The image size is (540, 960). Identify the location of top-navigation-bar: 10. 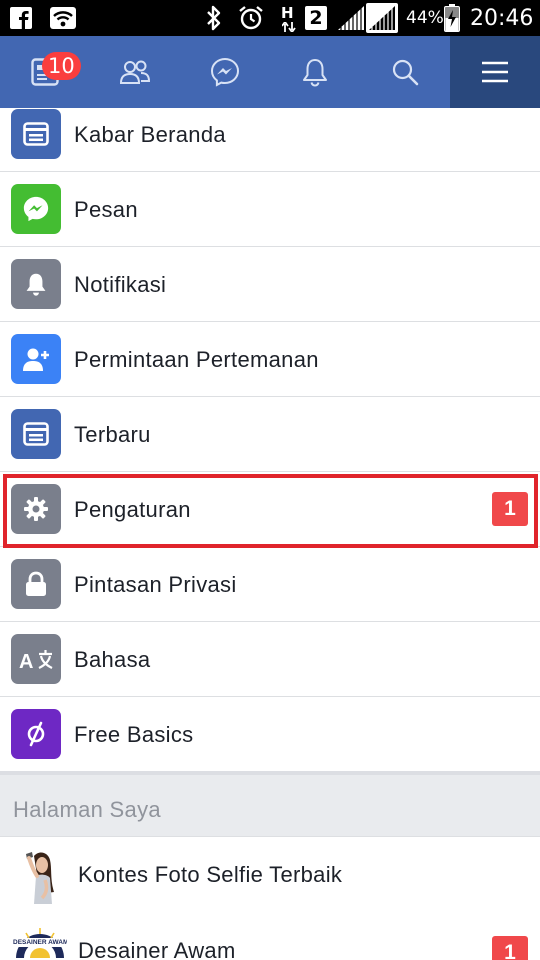
(270, 72).